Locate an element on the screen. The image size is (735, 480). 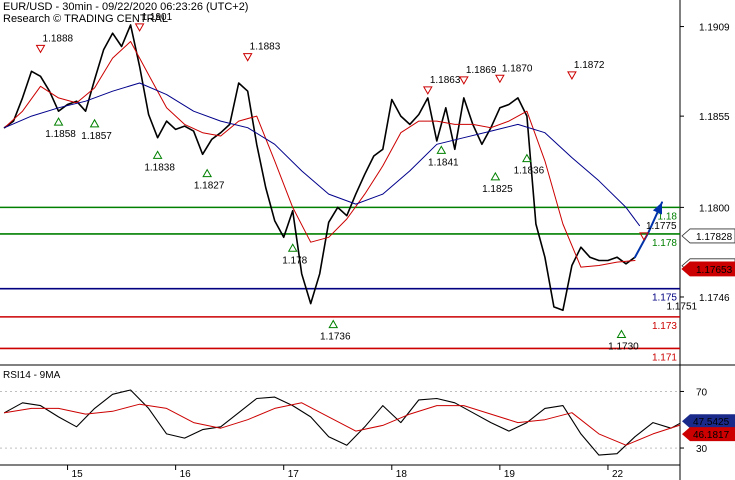
x-tick-label: 17 is located at coordinates (294, 474).